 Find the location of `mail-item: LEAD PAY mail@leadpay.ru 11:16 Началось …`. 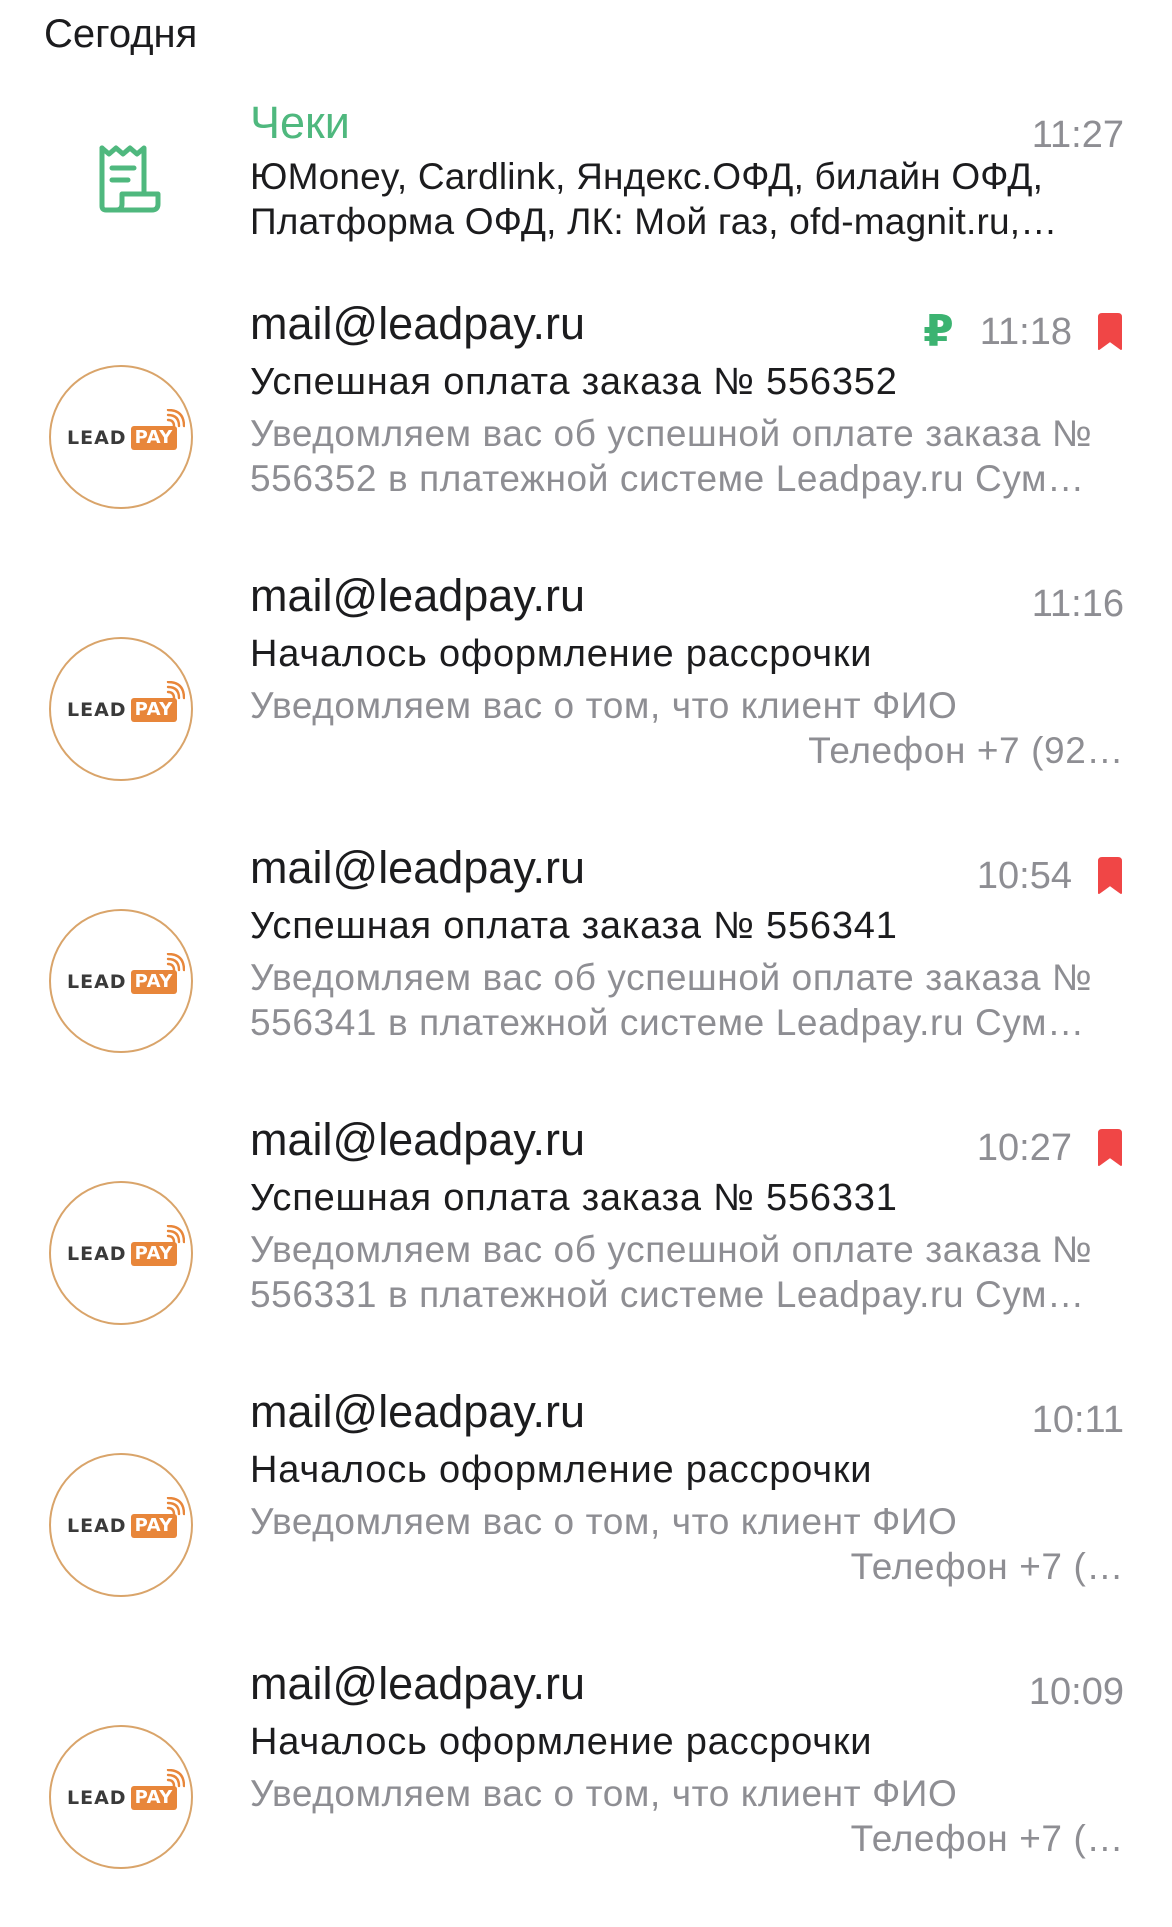

mail-item: LEAD PAY mail@leadpay.ru 11:16 Началось … is located at coordinates (586, 703).